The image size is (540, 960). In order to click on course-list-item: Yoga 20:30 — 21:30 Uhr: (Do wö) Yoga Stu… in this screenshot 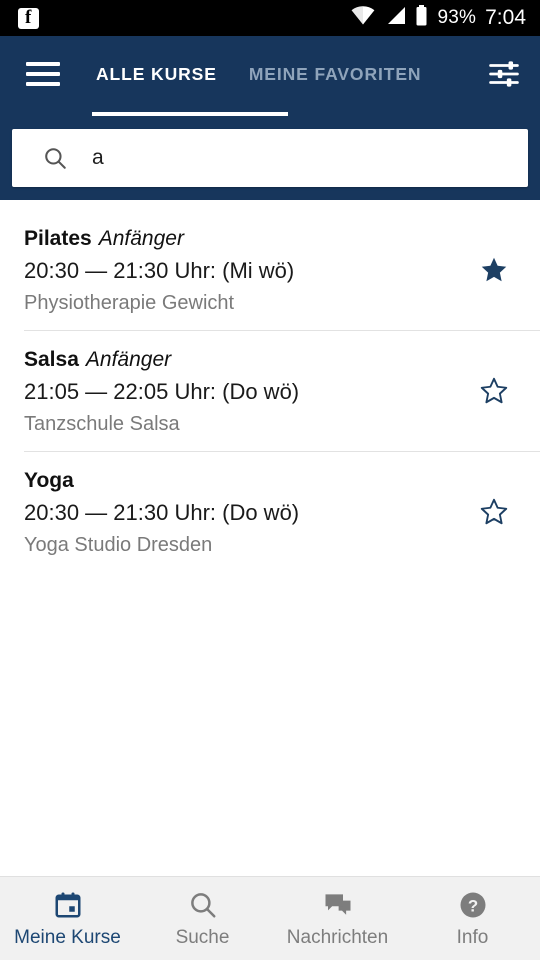, I will do `click(270, 512)`.